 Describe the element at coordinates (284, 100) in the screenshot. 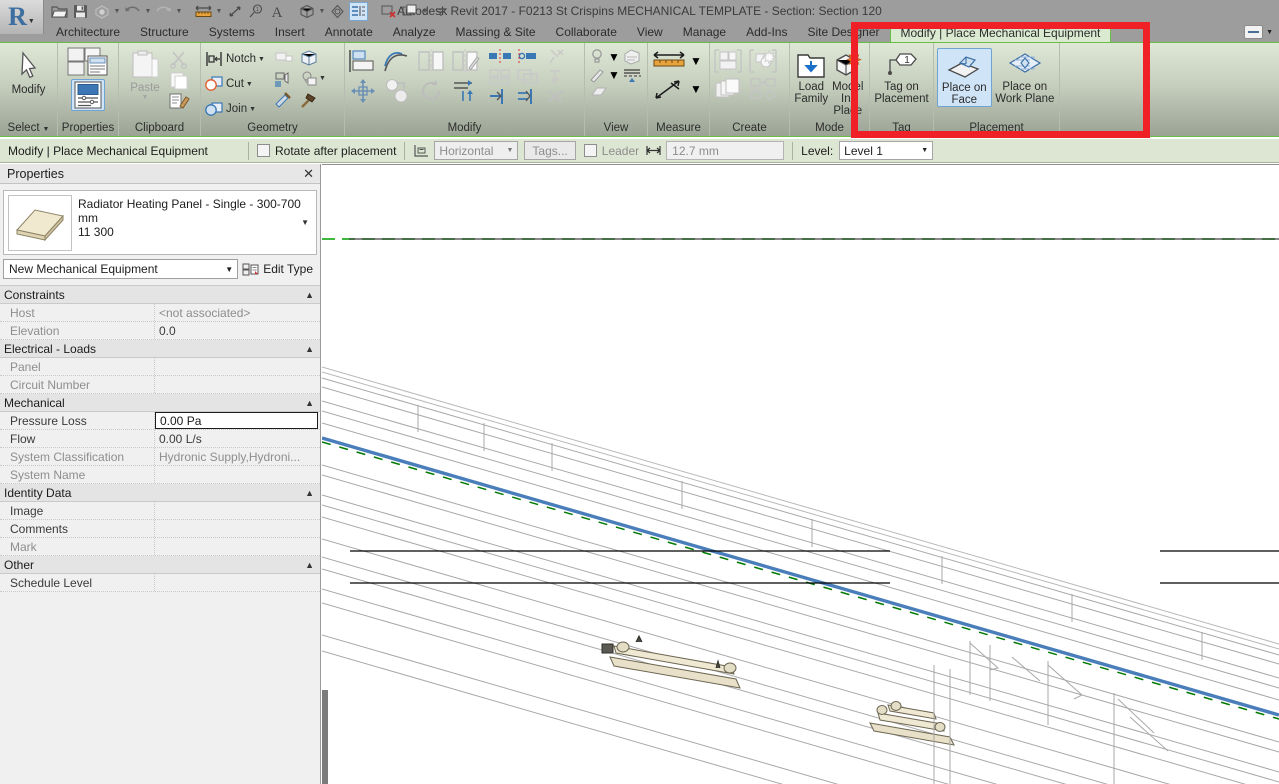

I see `demolish-icon` at that location.